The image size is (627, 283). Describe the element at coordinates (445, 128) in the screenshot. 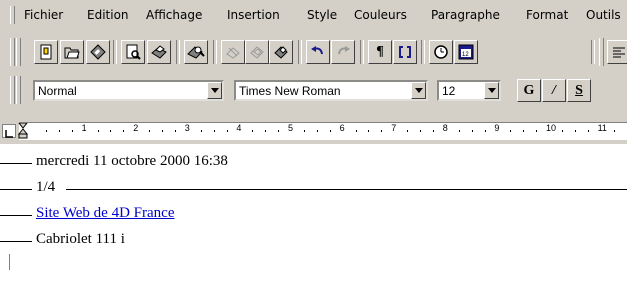

I see `ruler-number: 8` at that location.